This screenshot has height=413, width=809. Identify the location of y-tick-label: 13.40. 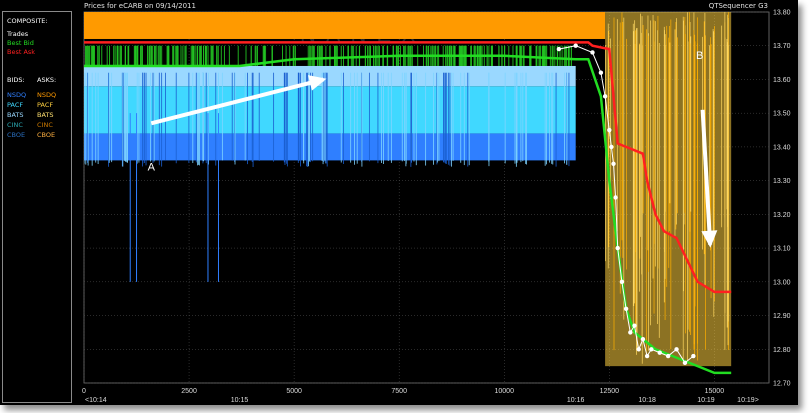
(782, 147).